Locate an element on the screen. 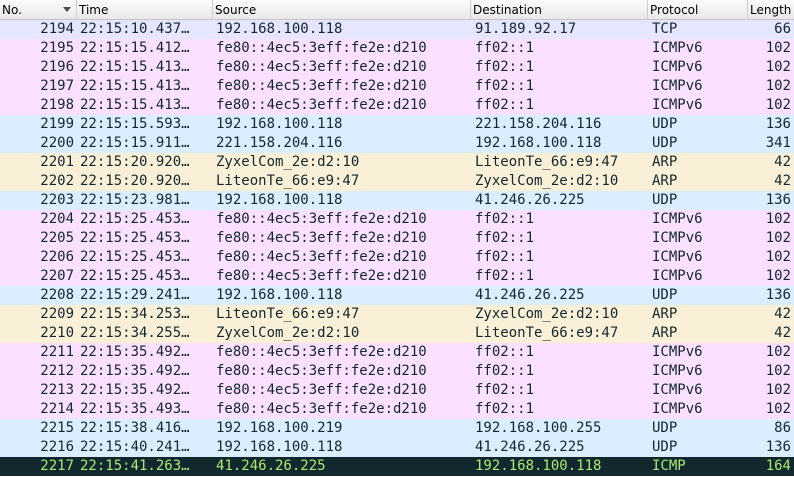 The height and width of the screenshot is (478, 794). column-header-length: Length is located at coordinates (771, 10).